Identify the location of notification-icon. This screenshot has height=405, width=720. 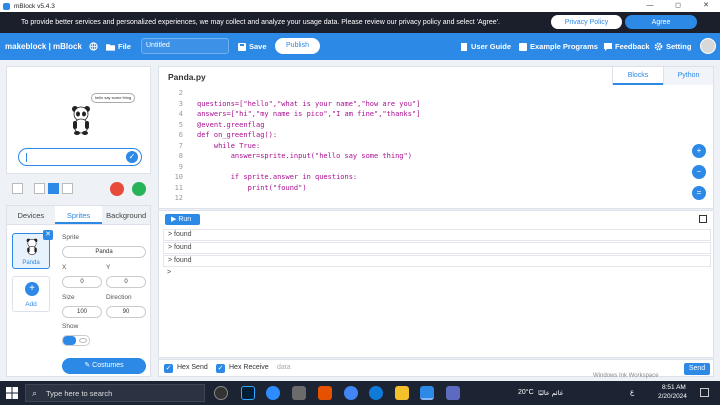
(704, 392).